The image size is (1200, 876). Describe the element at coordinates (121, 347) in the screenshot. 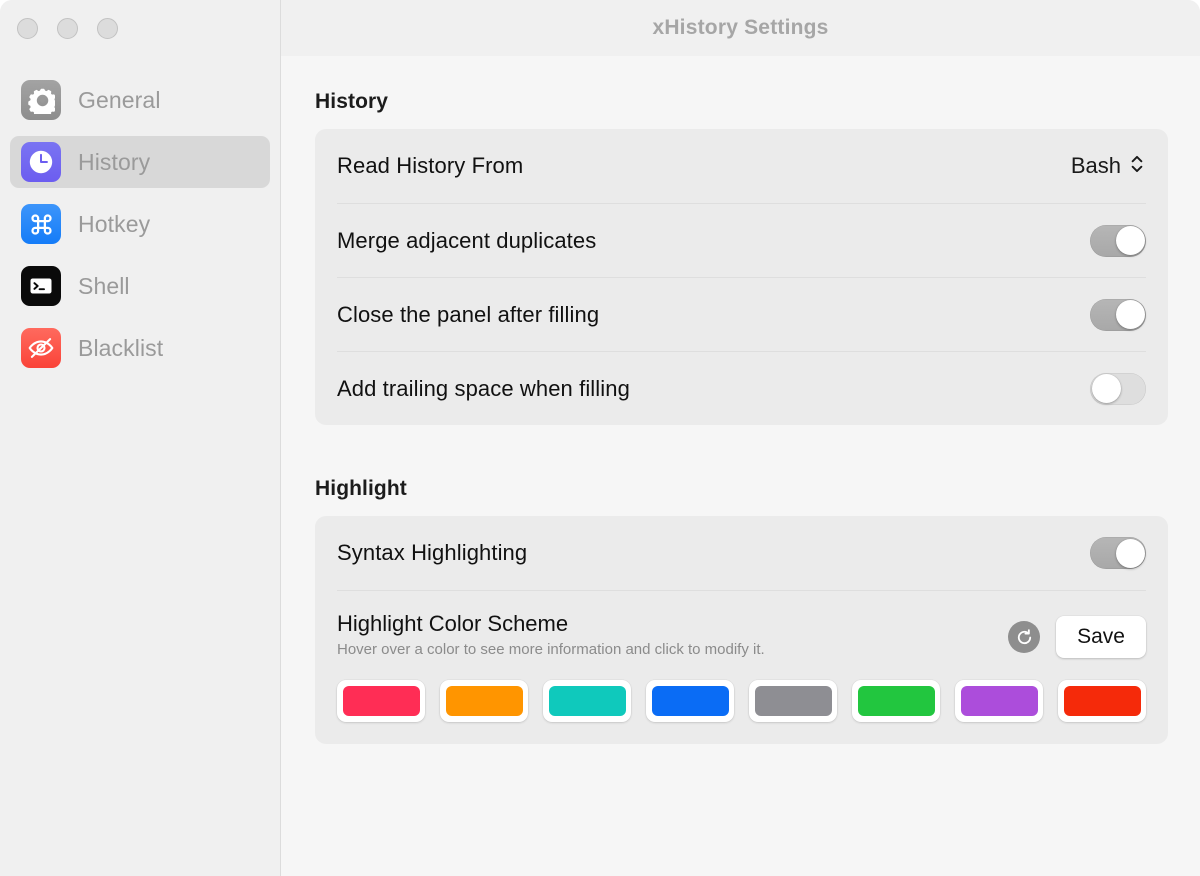

I see `sidebar-item-label: Blacklist` at that location.